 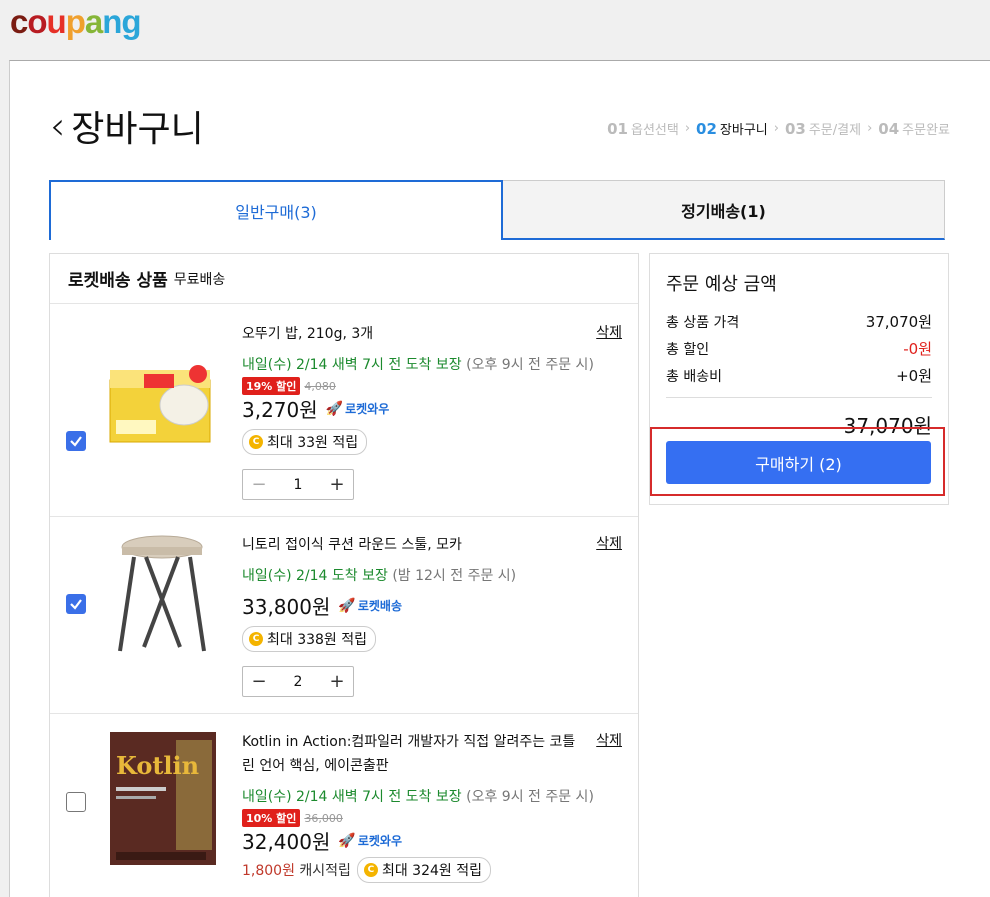 I want to click on quantity-value: 1, so click(x=298, y=485).